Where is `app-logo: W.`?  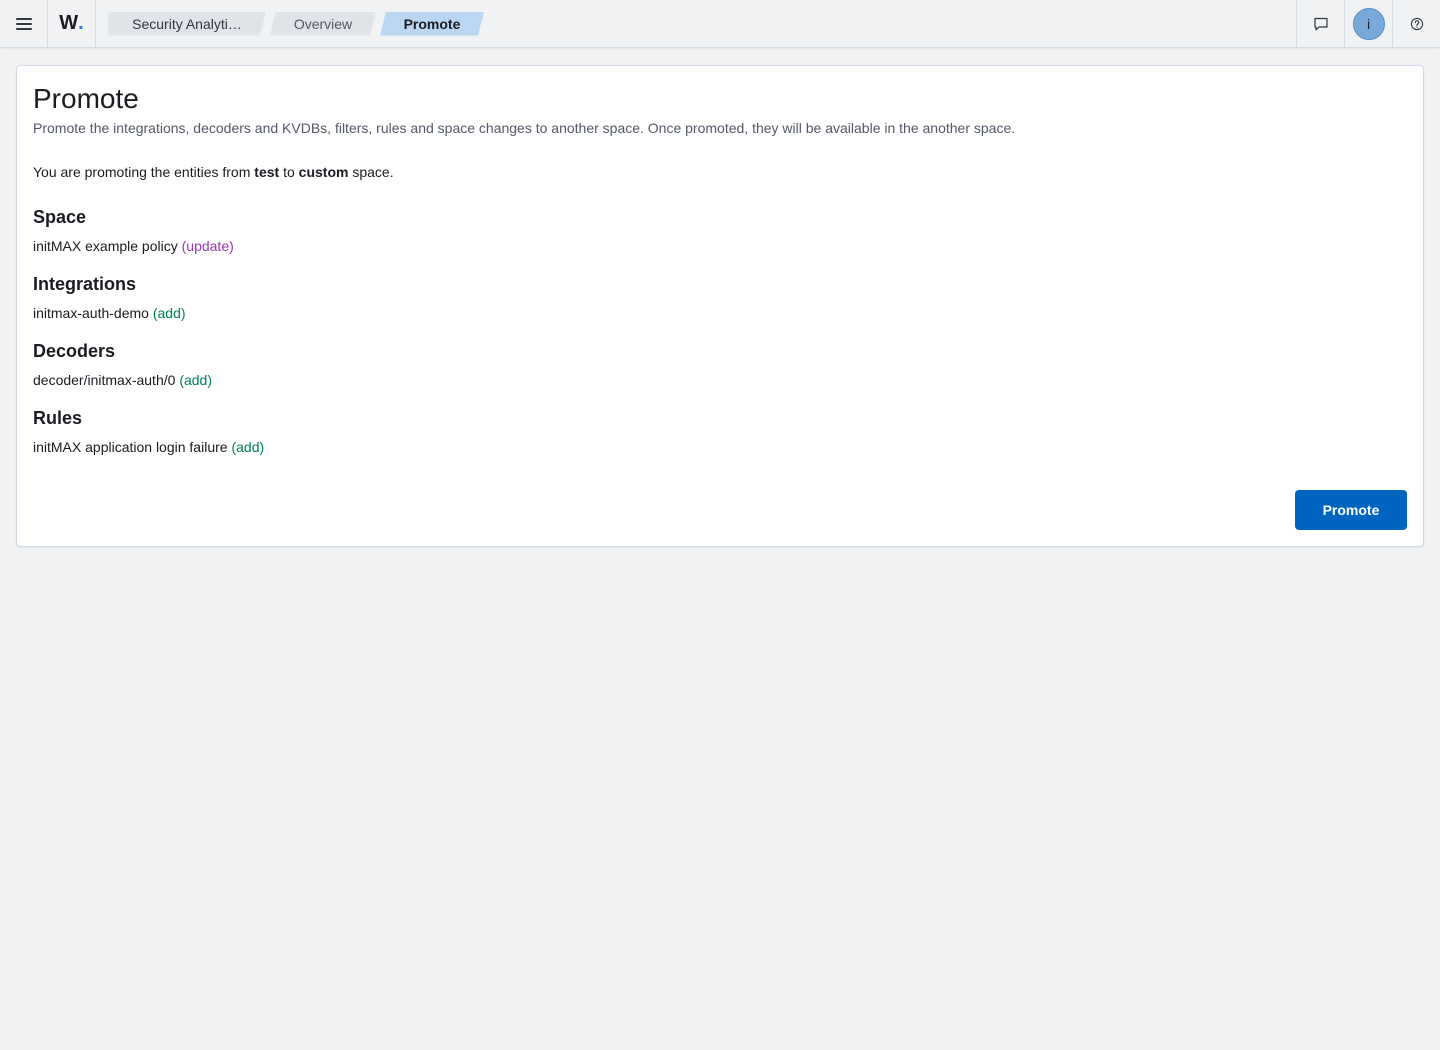 app-logo: W. is located at coordinates (72, 24).